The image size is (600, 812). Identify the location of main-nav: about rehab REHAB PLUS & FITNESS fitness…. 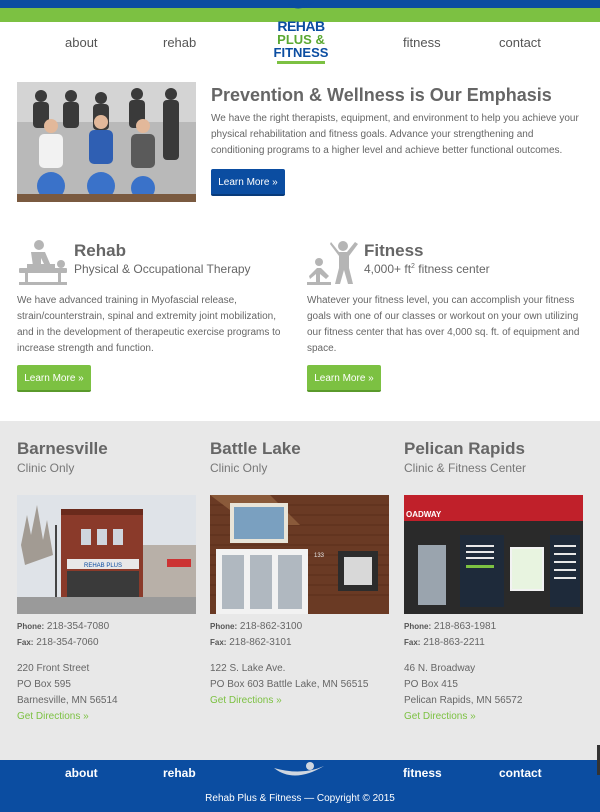
(300, 40).